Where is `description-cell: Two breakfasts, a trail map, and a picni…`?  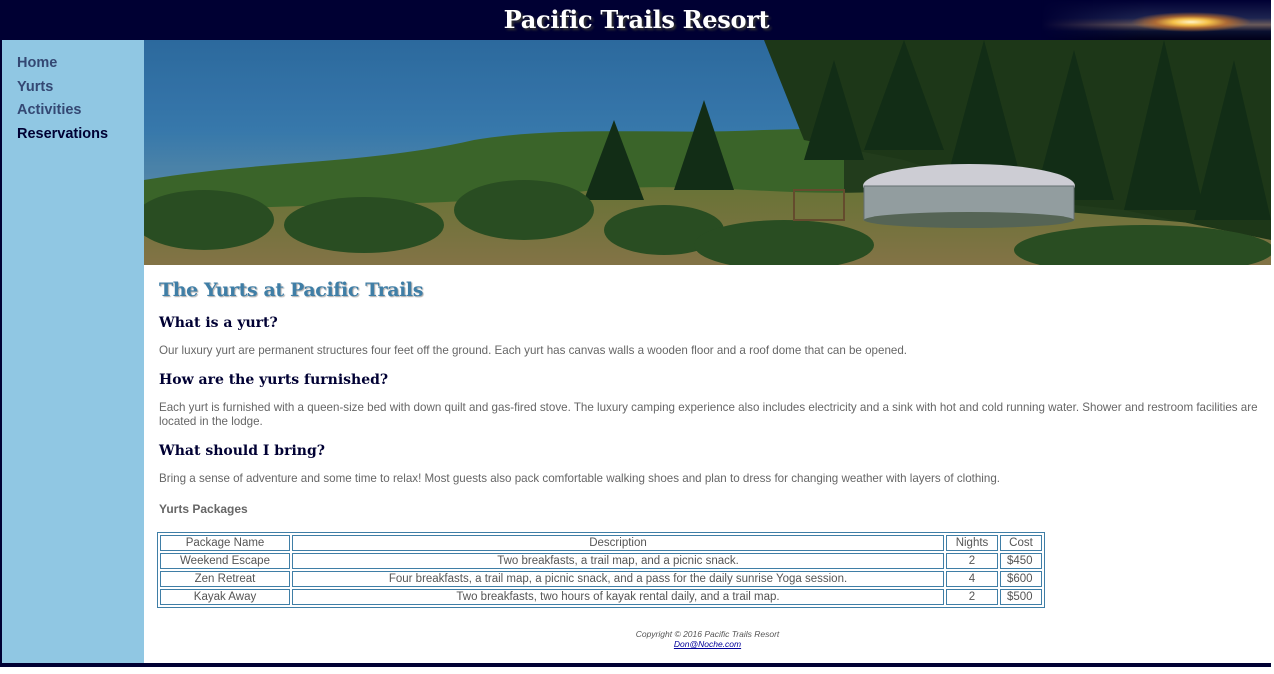
description-cell: Two breakfasts, a trail map, and a picni… is located at coordinates (618, 561).